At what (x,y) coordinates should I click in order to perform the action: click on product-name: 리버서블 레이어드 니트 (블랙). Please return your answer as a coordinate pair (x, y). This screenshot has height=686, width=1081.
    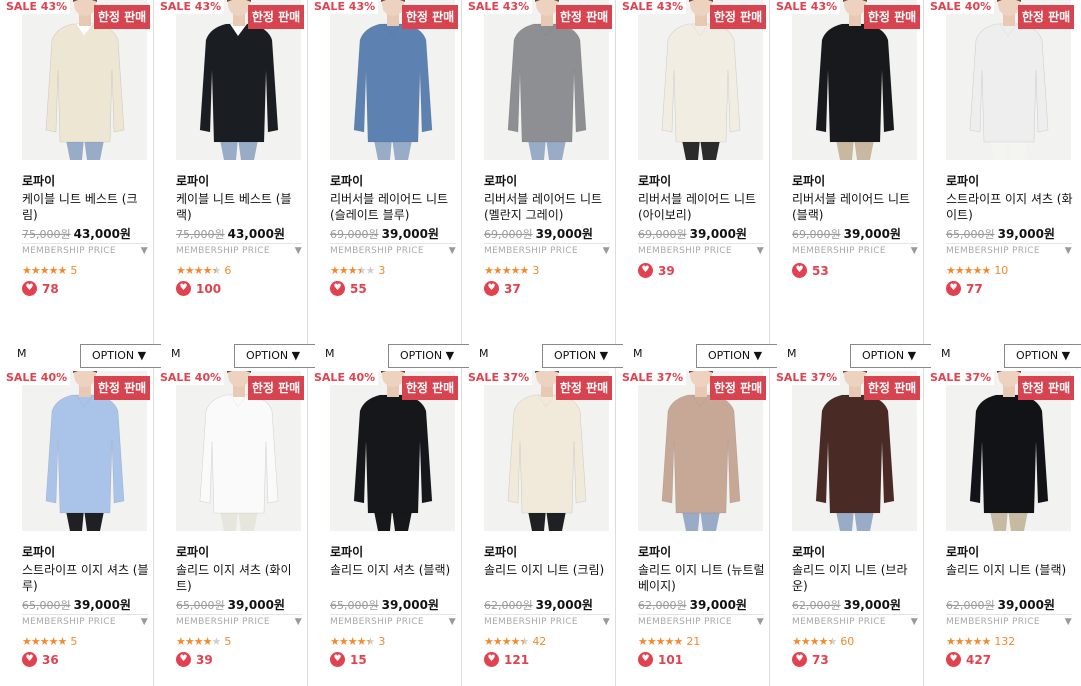
    Looking at the image, I should click on (856, 207).